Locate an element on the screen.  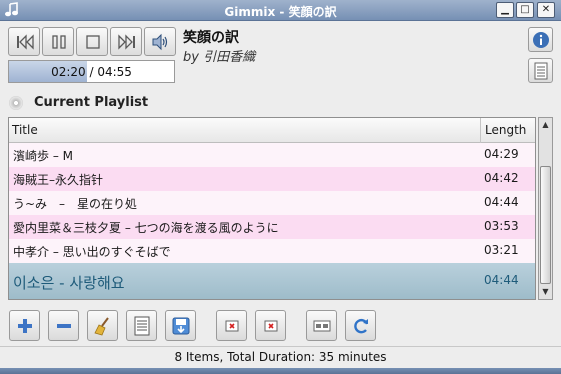
scroll-thumb is located at coordinates (545, 225).